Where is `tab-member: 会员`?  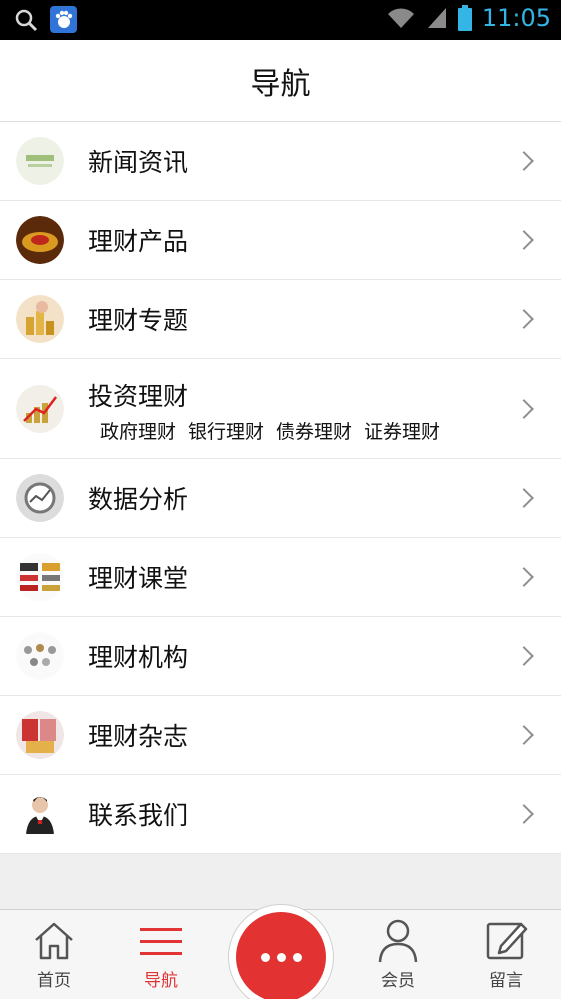 tab-member: 会员 is located at coordinates (398, 954).